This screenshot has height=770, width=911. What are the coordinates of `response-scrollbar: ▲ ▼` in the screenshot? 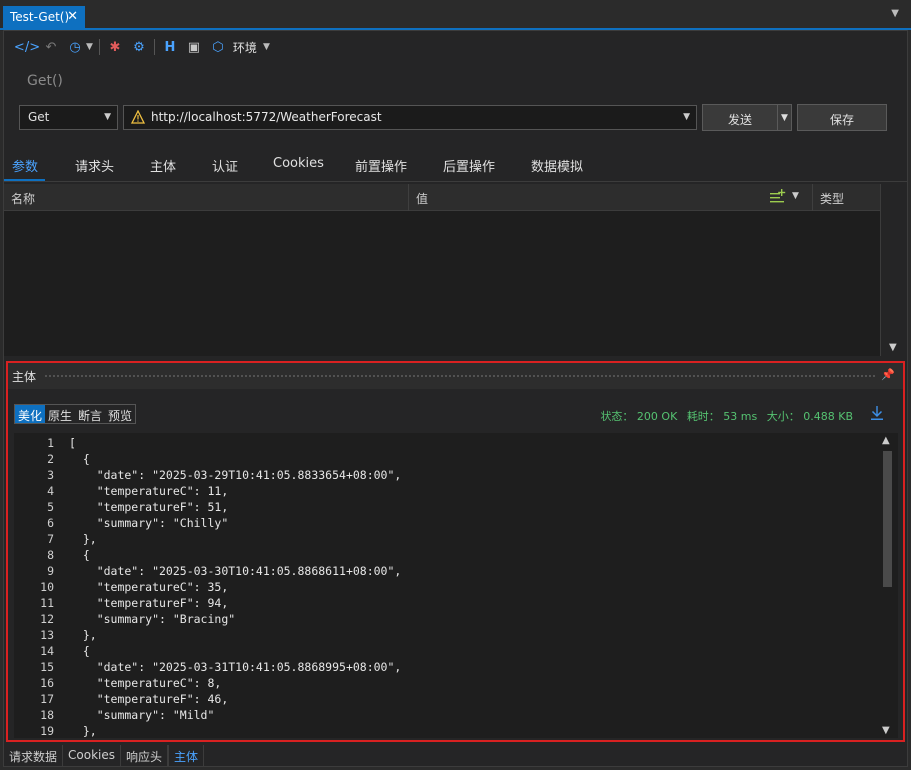 It's located at (887, 585).